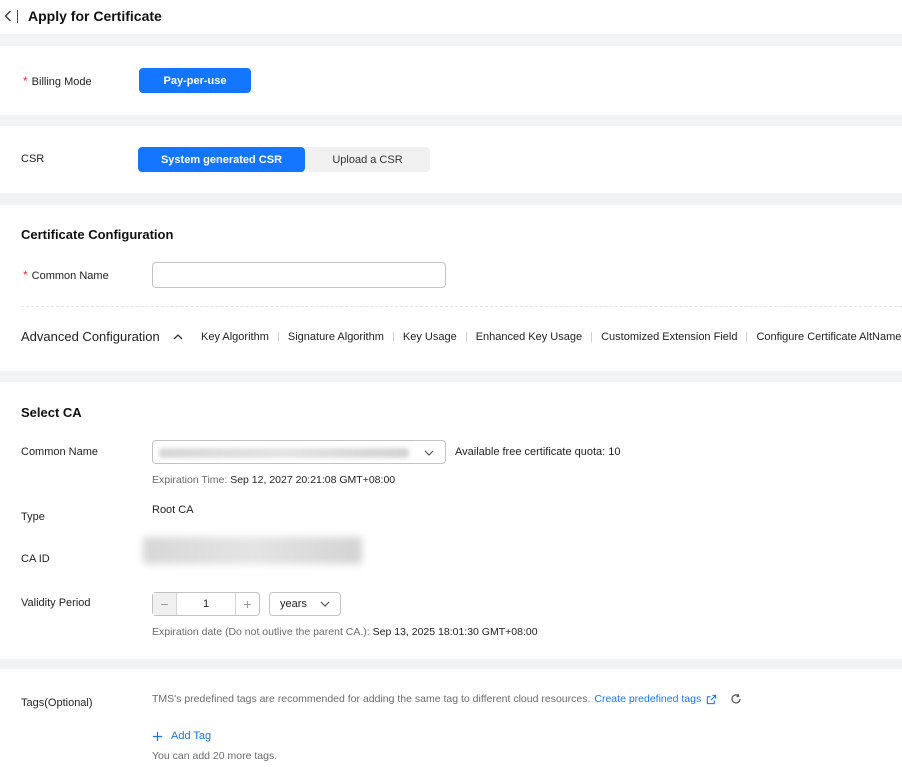  Describe the element at coordinates (35, 559) in the screenshot. I see `ca-id-label: CA ID` at that location.